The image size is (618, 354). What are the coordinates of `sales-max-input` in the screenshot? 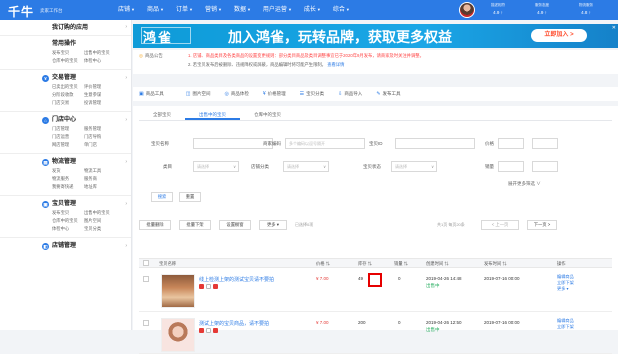 It's located at (545, 166).